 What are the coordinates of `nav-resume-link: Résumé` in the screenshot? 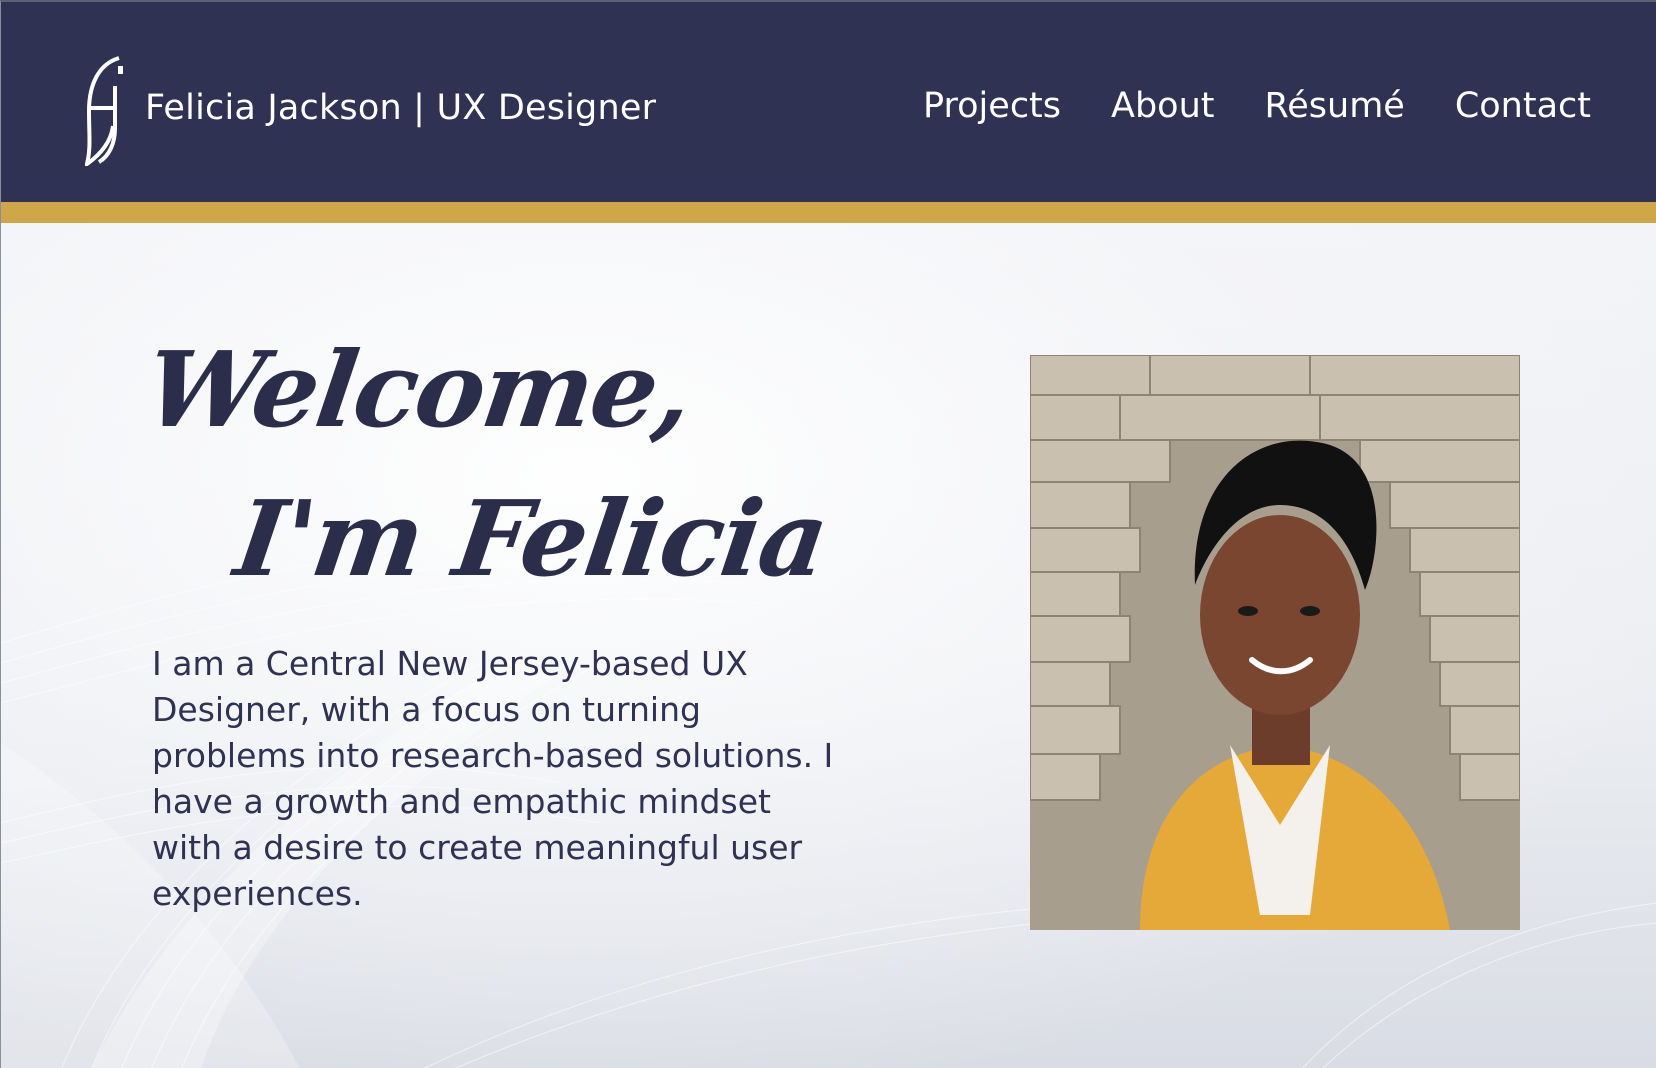 It's located at (1335, 106).